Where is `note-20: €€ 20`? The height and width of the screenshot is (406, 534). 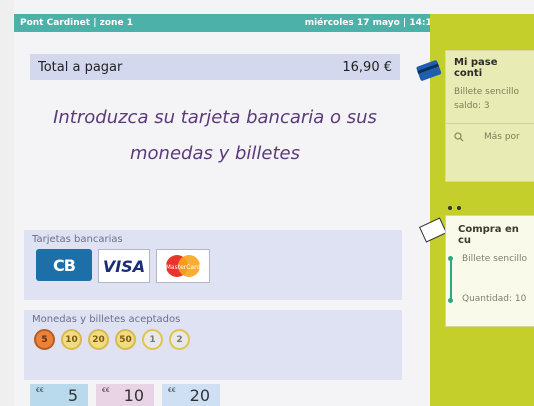
note-20: €€ 20 is located at coordinates (191, 395).